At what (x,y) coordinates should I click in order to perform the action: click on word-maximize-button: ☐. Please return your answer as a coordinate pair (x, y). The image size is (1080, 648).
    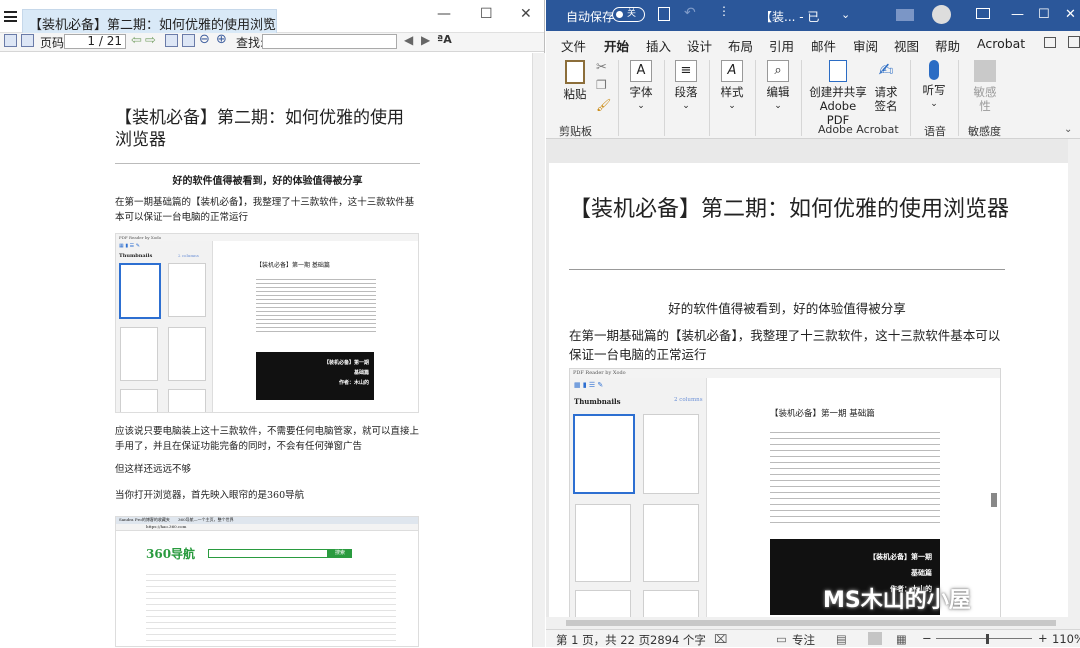
    Looking at the image, I should click on (1044, 14).